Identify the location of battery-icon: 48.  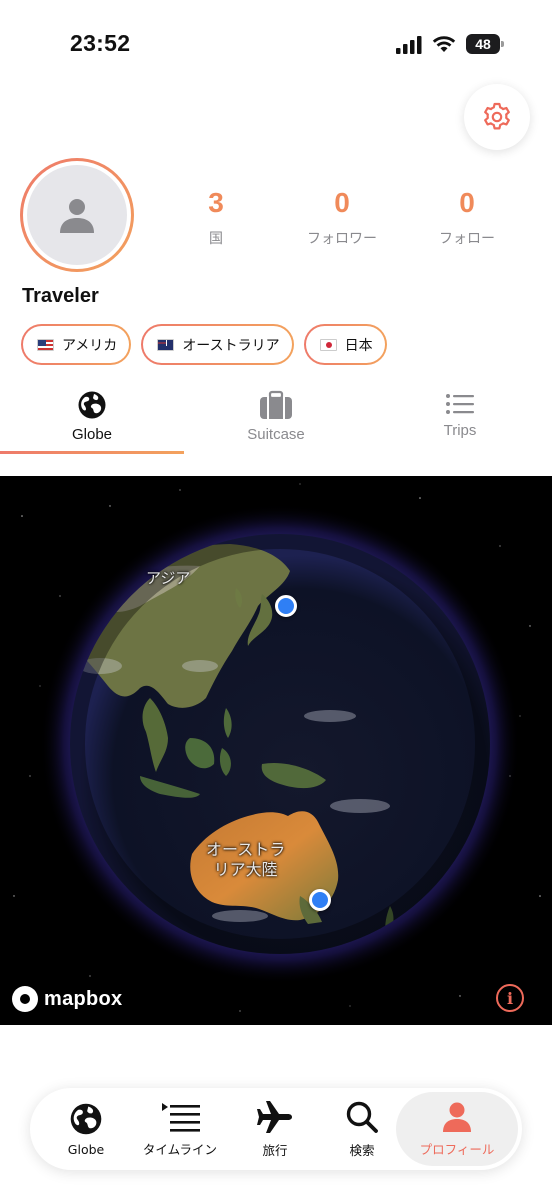
(485, 44).